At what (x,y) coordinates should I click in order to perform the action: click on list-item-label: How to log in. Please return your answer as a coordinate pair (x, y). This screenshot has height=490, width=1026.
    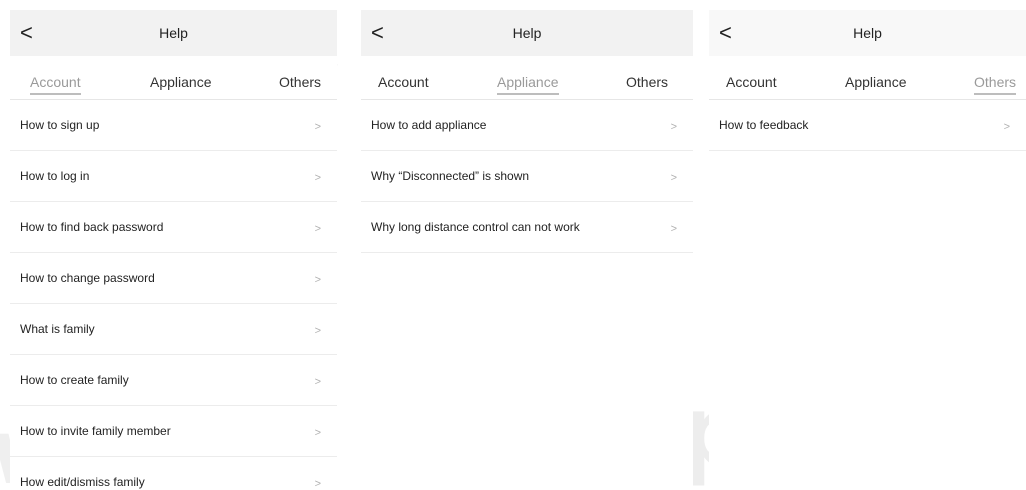
    Looking at the image, I should click on (55, 176).